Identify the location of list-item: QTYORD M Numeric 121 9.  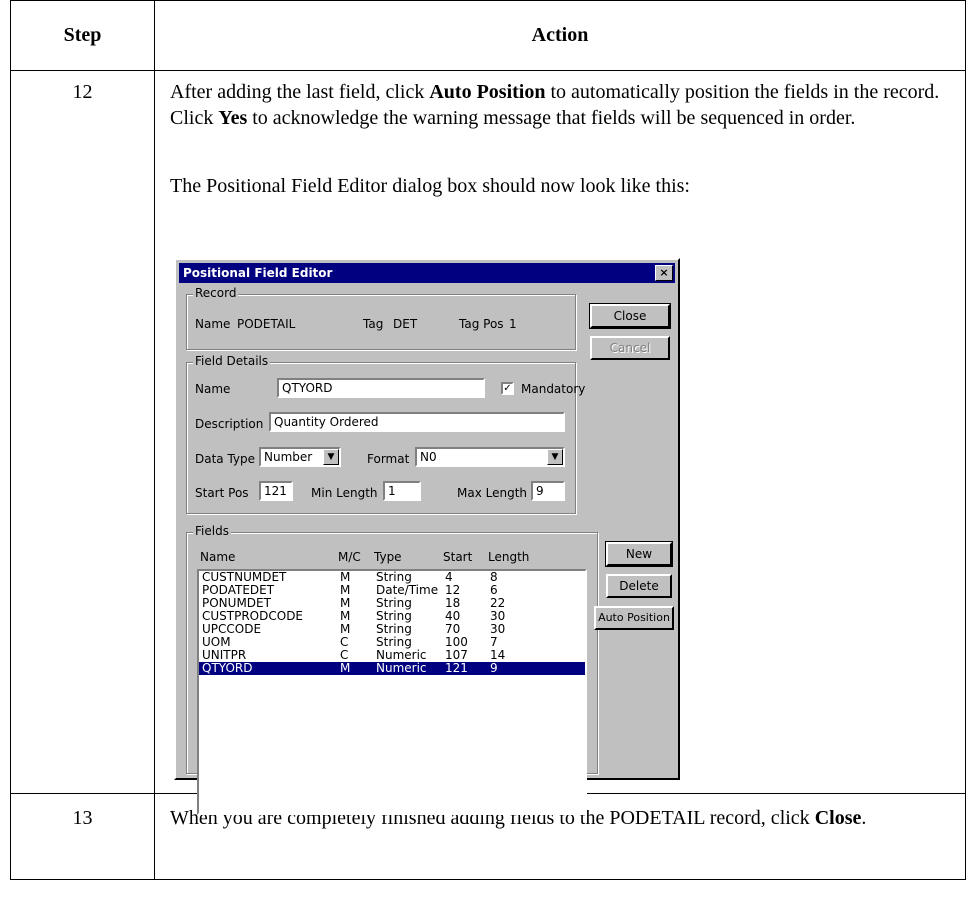
(392, 668).